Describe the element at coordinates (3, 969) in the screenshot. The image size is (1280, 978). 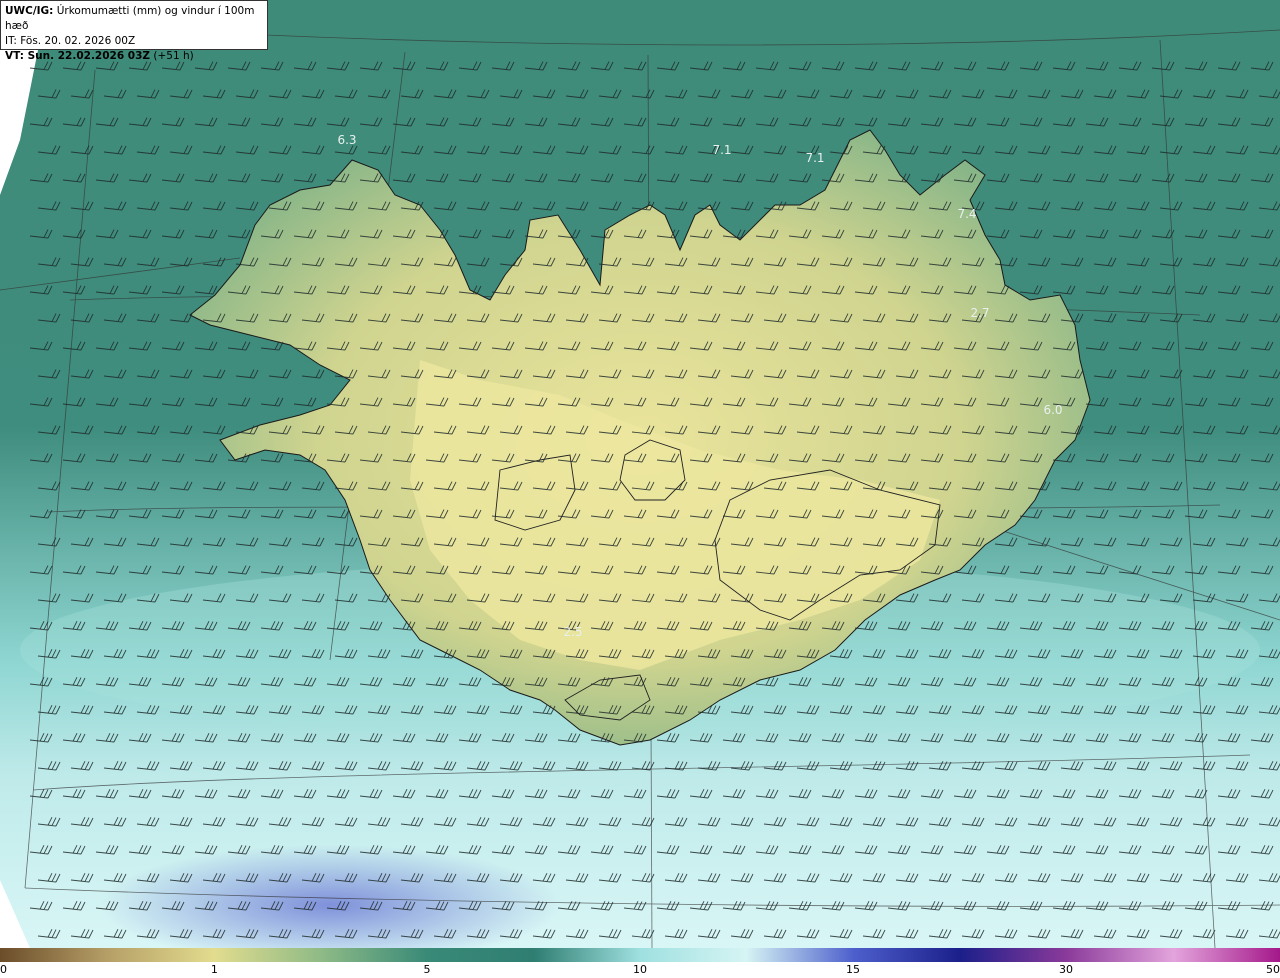
I see `colorbar-tick-label: 0` at that location.